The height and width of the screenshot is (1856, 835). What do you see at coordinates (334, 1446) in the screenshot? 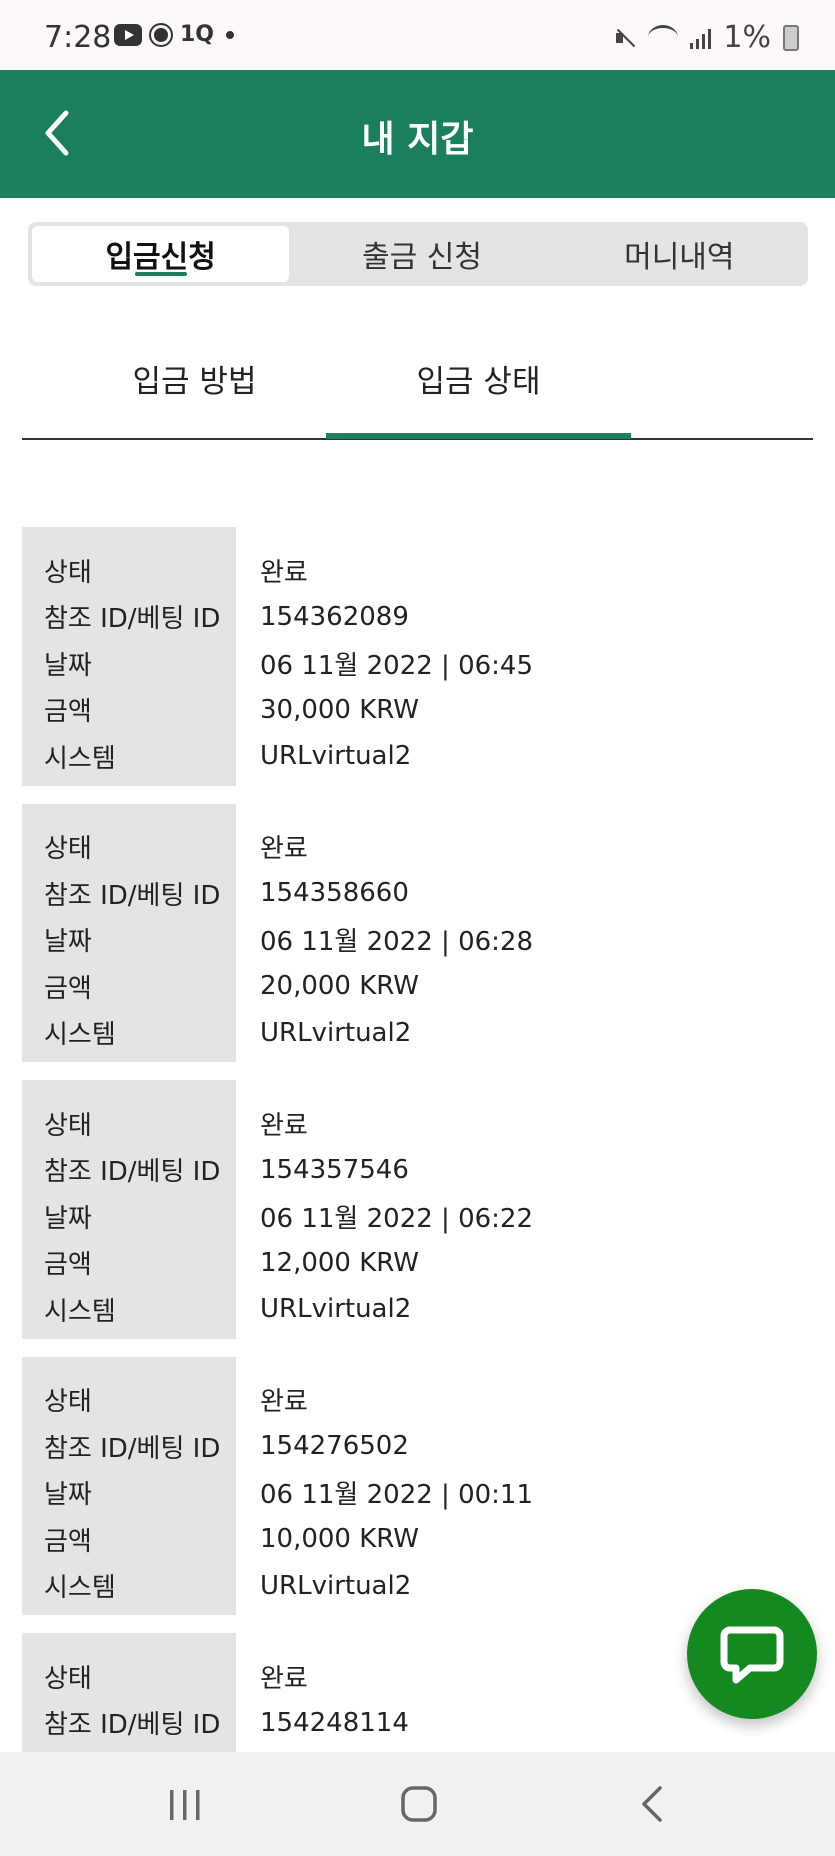
I see `value-ref-id: 154276502` at bounding box center [334, 1446].